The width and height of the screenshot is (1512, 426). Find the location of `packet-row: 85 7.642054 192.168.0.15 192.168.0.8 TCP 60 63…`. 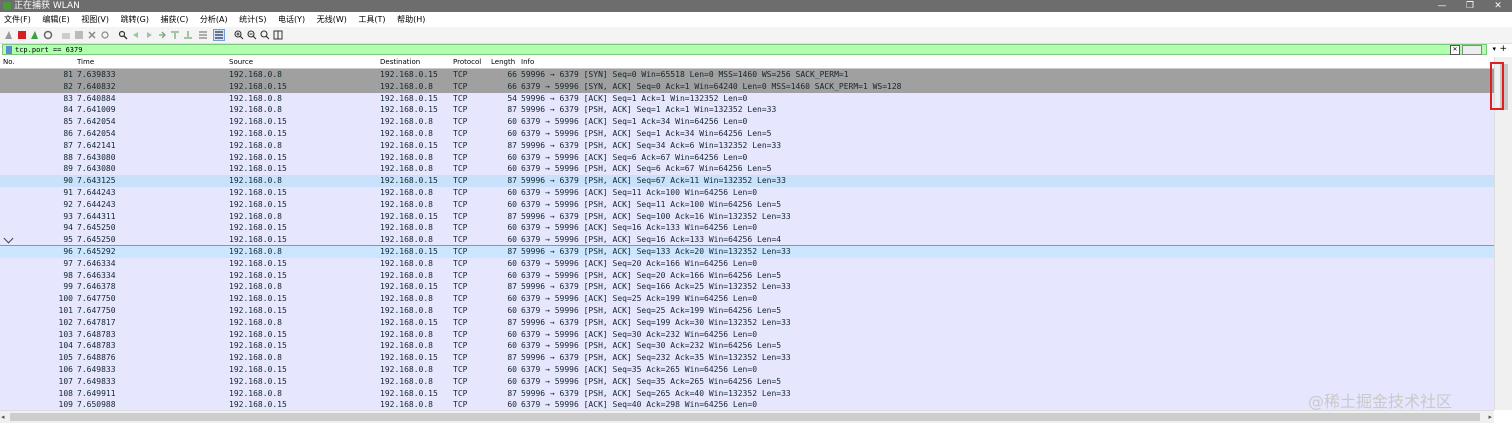

packet-row: 85 7.642054 192.168.0.15 192.168.0.8 TCP 60 63… is located at coordinates (747, 122).